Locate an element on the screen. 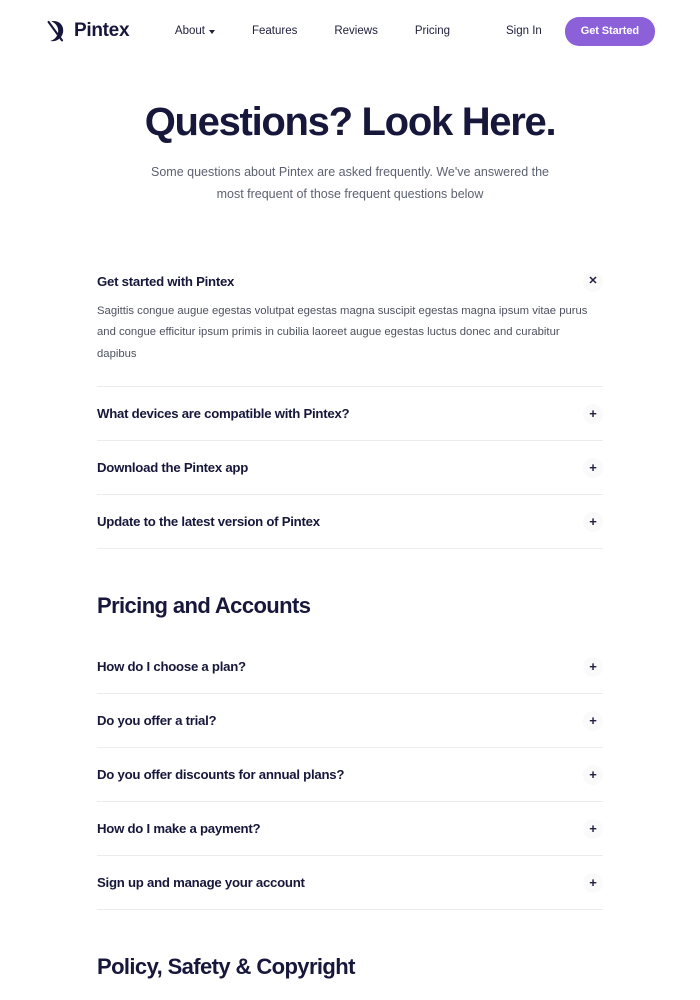 The height and width of the screenshot is (1000, 700). page-title: Questions? Look Here. is located at coordinates (350, 122).